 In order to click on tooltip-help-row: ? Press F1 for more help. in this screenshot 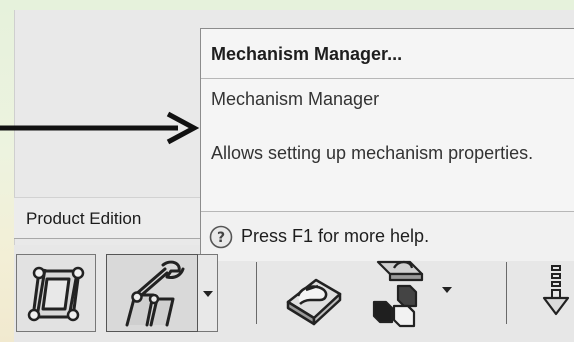, I will do `click(387, 236)`.